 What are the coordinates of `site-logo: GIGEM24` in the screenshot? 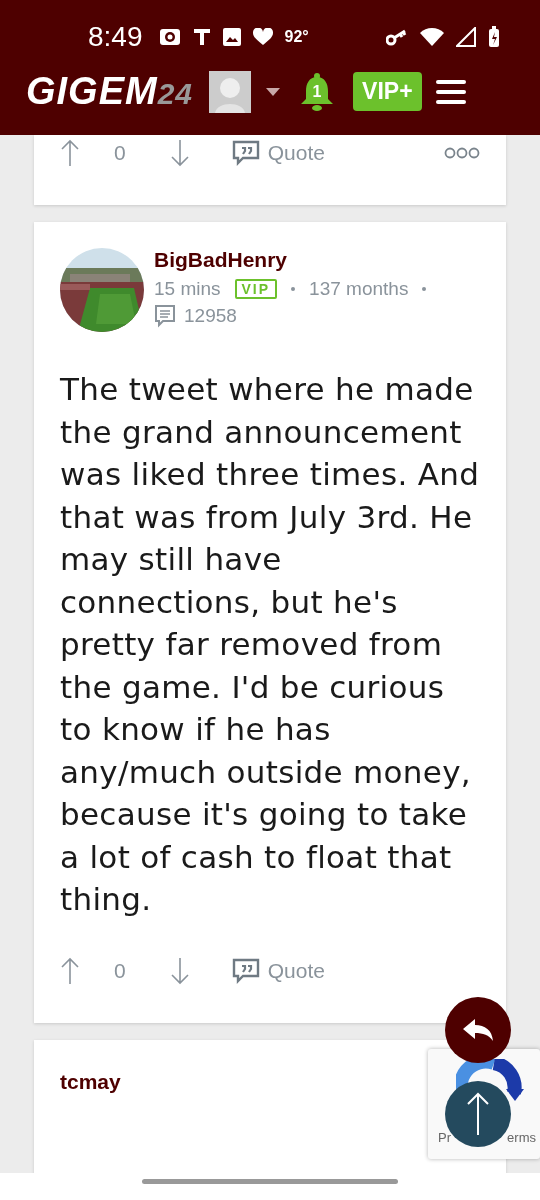 It's located at (110, 91).